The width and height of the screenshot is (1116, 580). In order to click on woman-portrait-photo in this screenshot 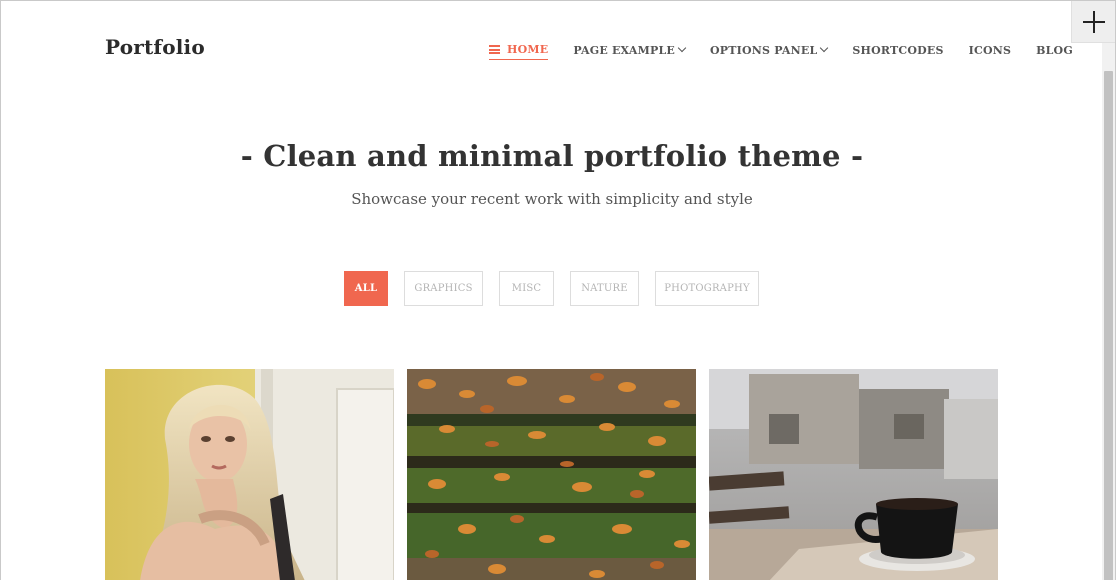, I will do `click(249, 474)`.